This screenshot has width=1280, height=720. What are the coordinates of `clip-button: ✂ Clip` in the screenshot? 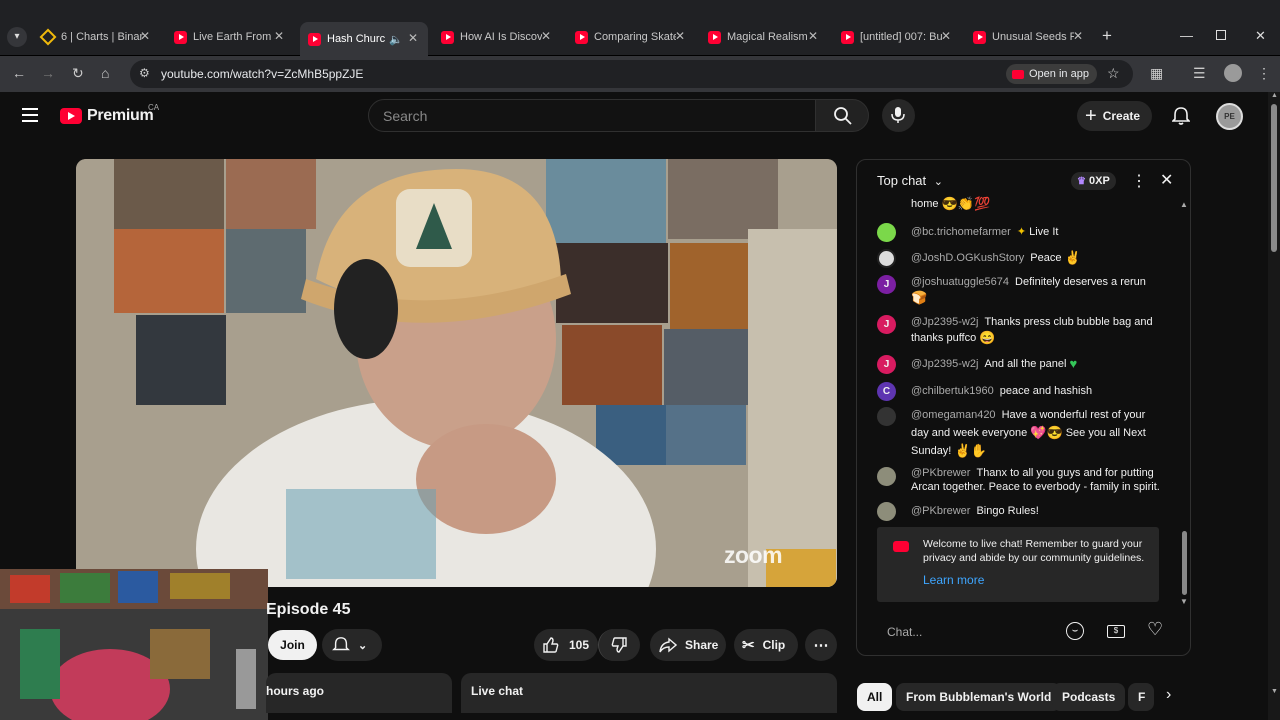 It's located at (766, 645).